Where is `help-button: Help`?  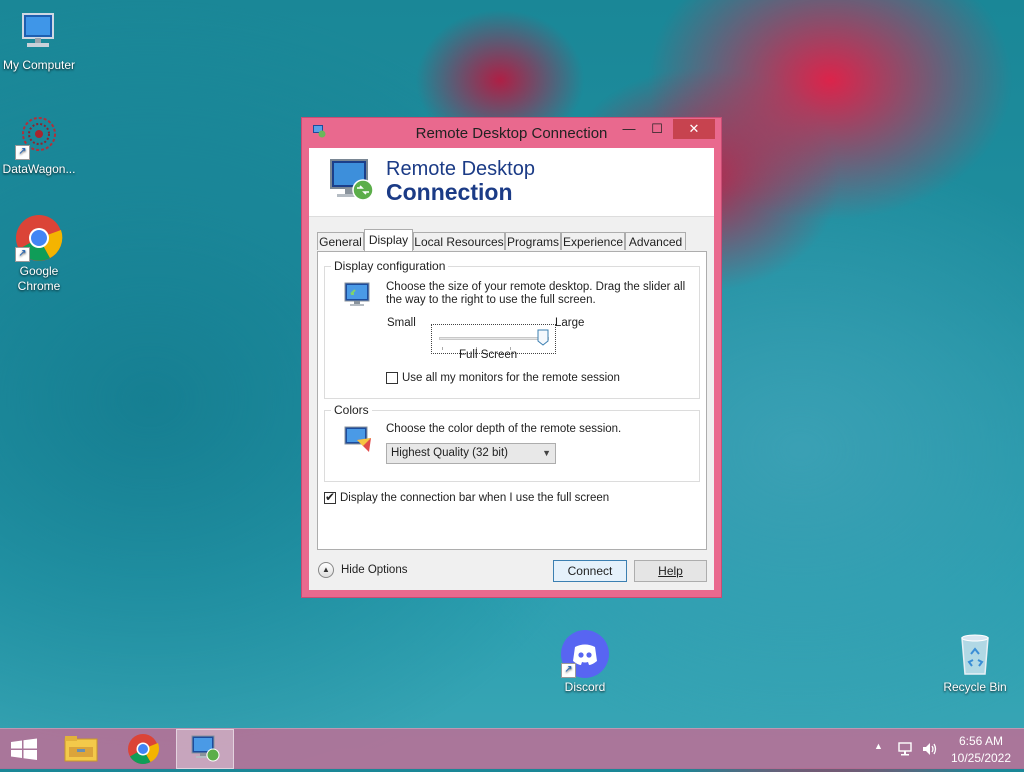 help-button: Help is located at coordinates (670, 571).